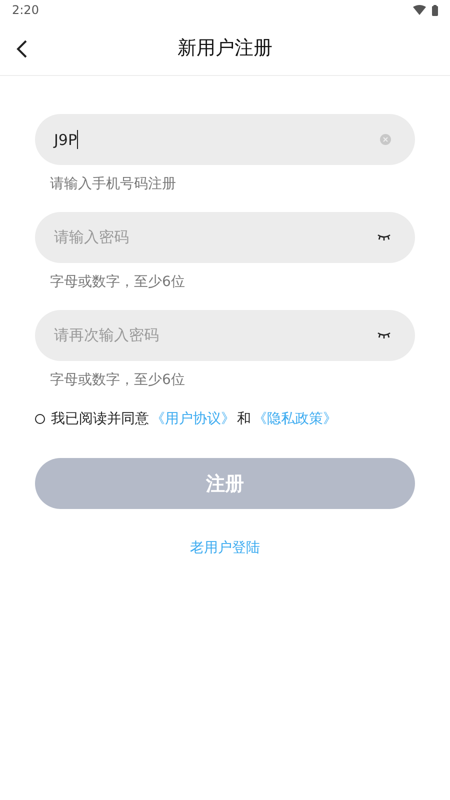  What do you see at coordinates (225, 237) in the screenshot?
I see `input-field: 请输入密码` at bounding box center [225, 237].